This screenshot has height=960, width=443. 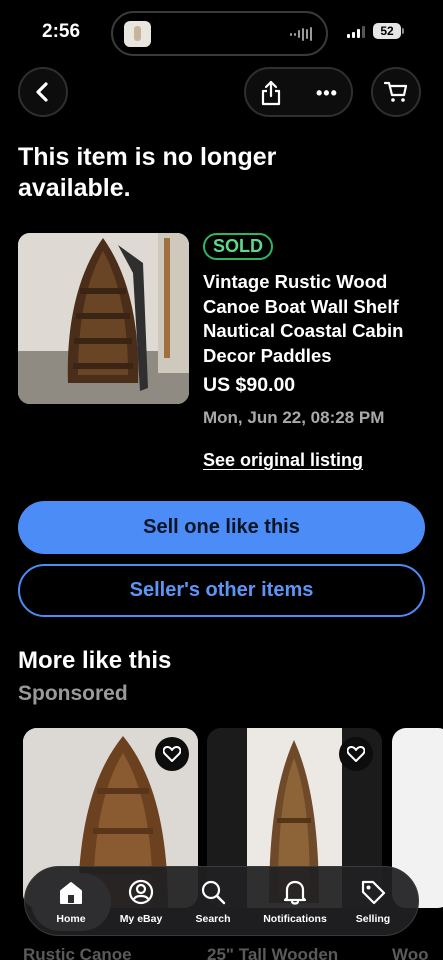 What do you see at coordinates (356, 32) in the screenshot?
I see `cellular-signal-icon` at bounding box center [356, 32].